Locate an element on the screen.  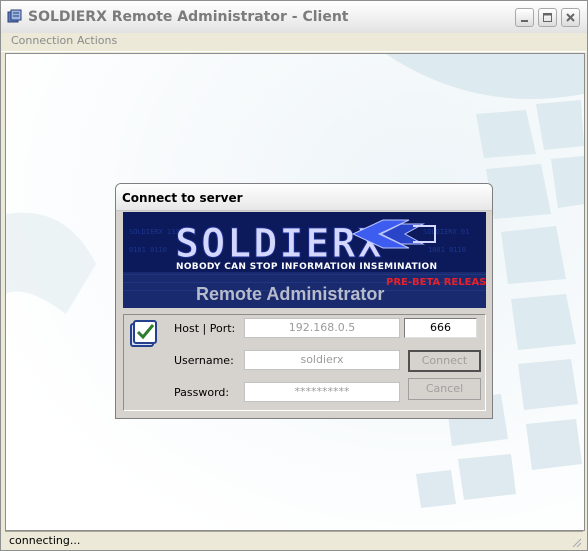
host-input: 192.168.0.5 is located at coordinates (322, 328).